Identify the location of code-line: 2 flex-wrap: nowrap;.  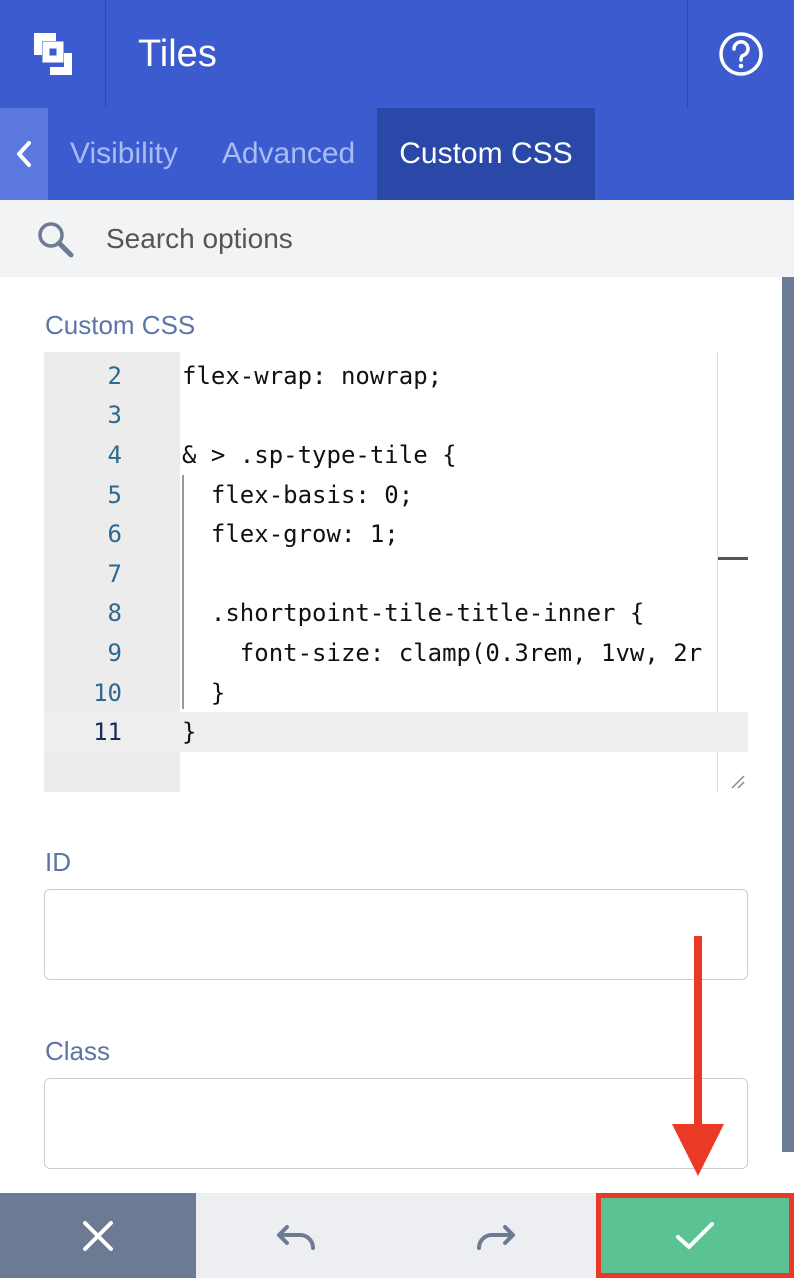
(396, 376).